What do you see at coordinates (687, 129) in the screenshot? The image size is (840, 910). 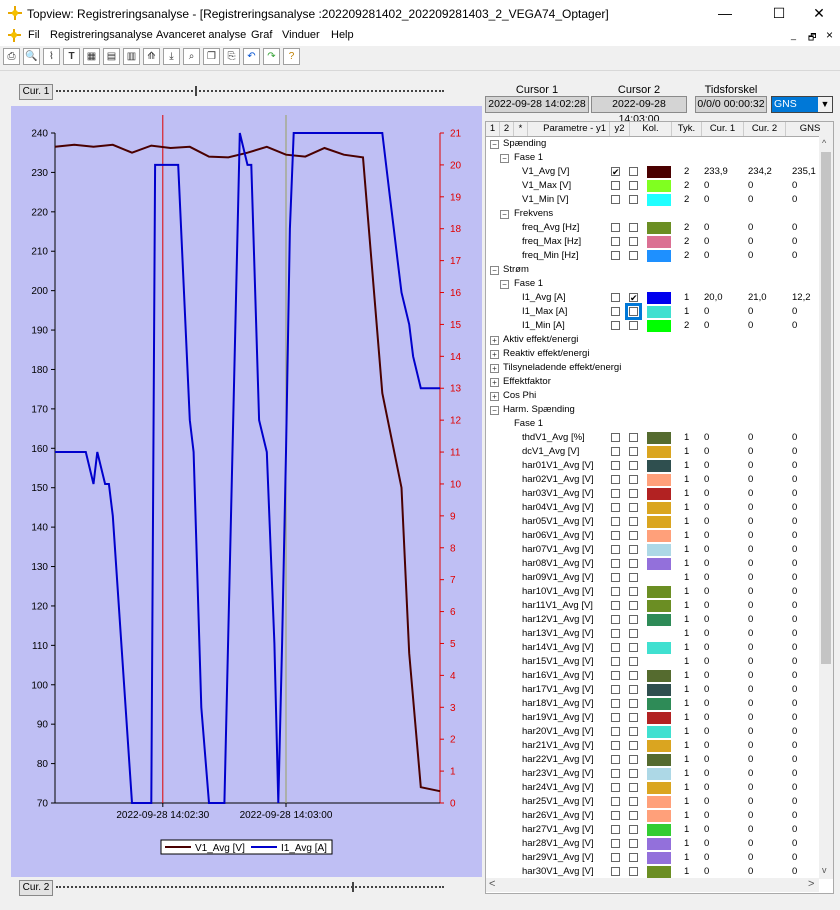 I see `col-tyk-header: Tyk.` at bounding box center [687, 129].